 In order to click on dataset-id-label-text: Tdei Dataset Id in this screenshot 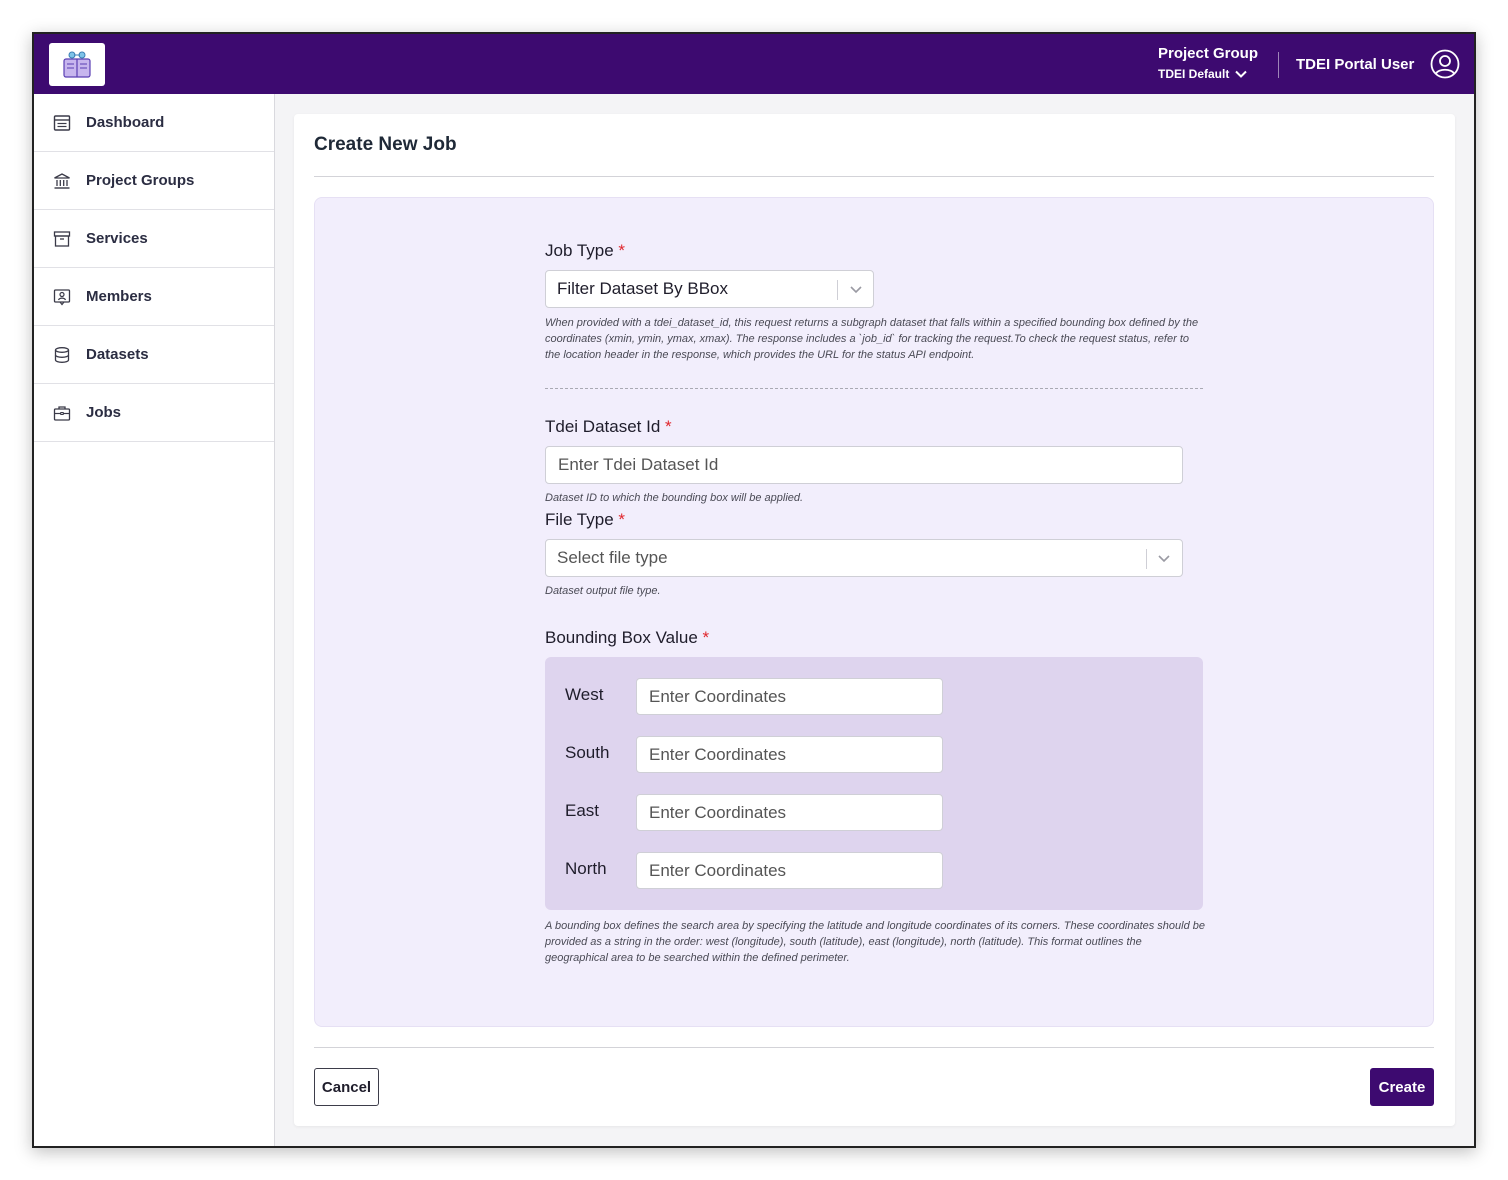, I will do `click(603, 426)`.